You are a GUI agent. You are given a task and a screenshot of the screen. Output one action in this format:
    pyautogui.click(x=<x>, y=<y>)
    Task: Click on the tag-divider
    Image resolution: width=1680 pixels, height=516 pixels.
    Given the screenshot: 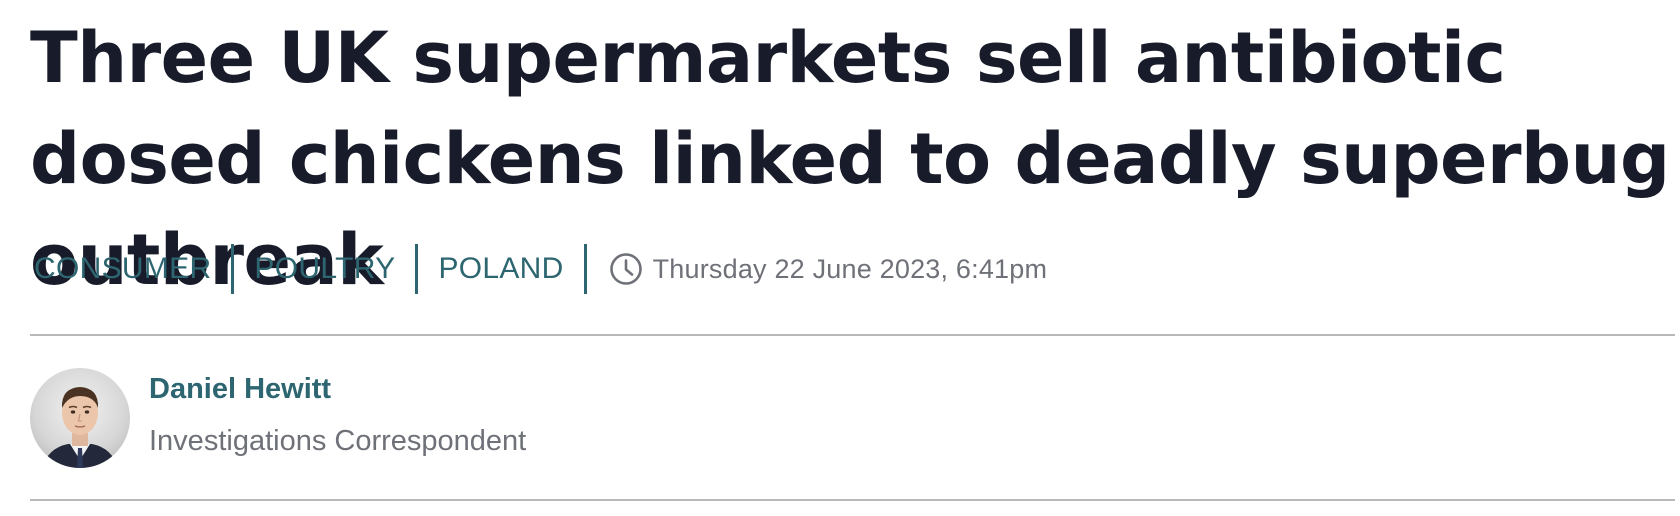 What is the action you would take?
    pyautogui.click(x=585, y=269)
    